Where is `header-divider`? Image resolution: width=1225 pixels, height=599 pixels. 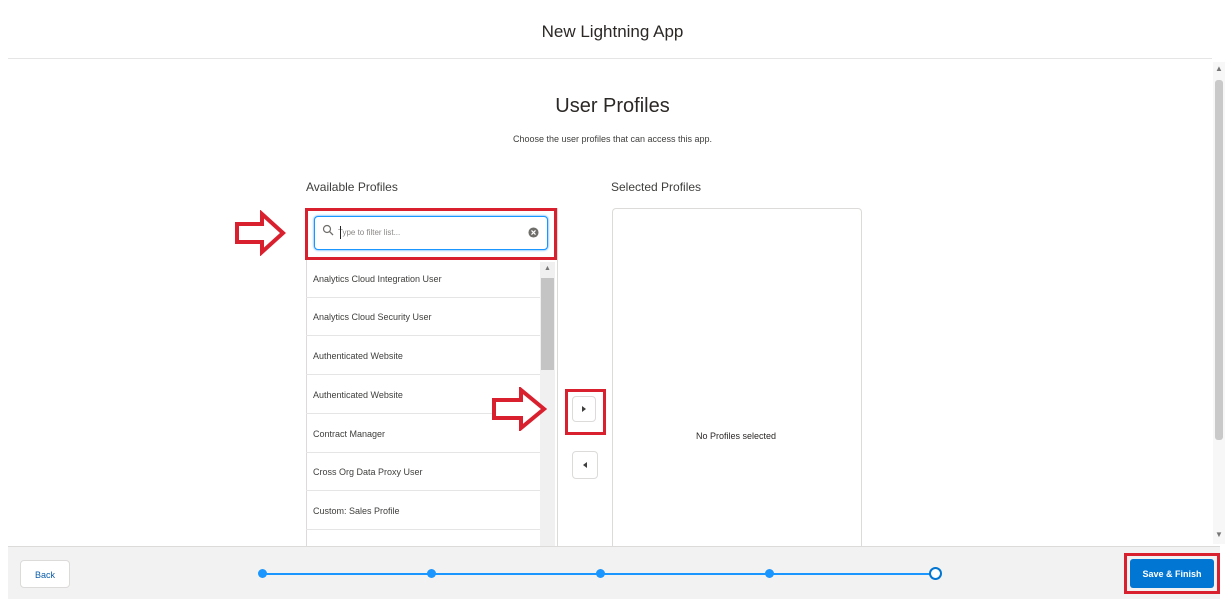 header-divider is located at coordinates (610, 58).